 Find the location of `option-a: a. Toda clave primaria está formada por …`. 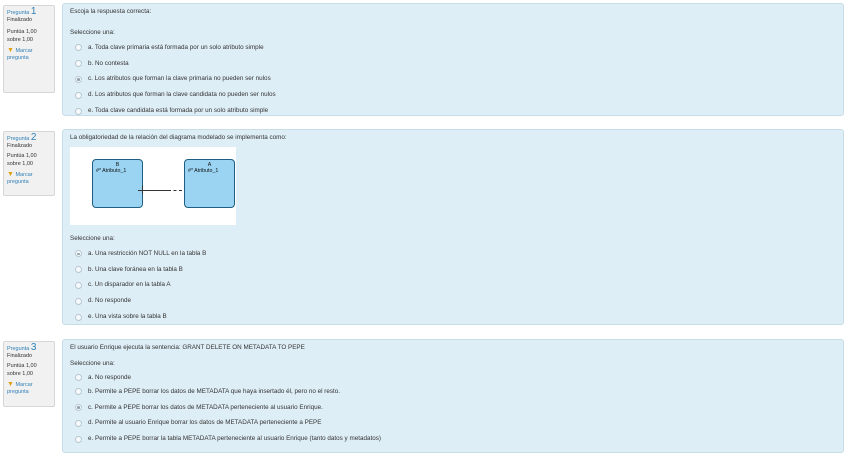

option-a: a. Toda clave primaria está formada por … is located at coordinates (453, 48).